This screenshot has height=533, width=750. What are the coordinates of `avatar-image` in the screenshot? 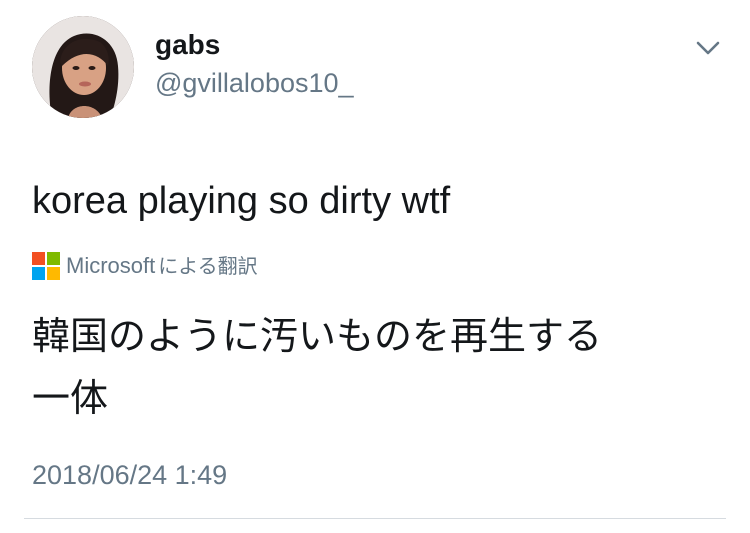 It's located at (83, 67).